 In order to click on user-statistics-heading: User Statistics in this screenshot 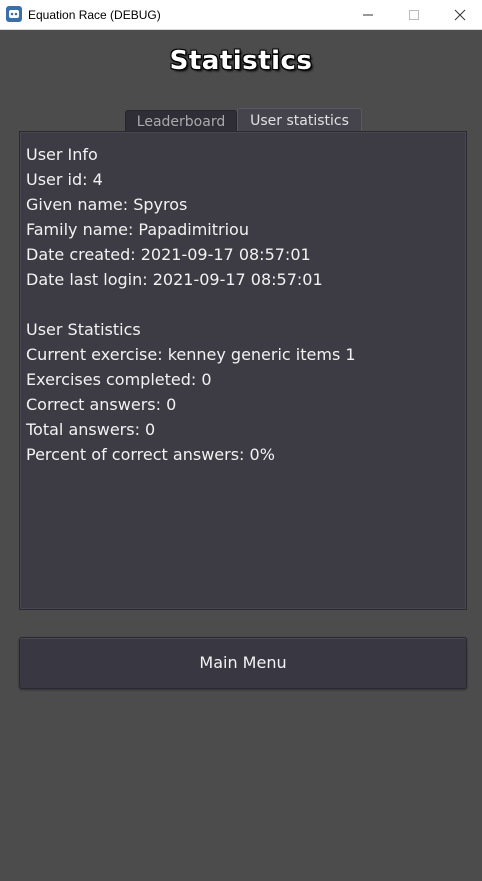, I will do `click(83, 329)`.